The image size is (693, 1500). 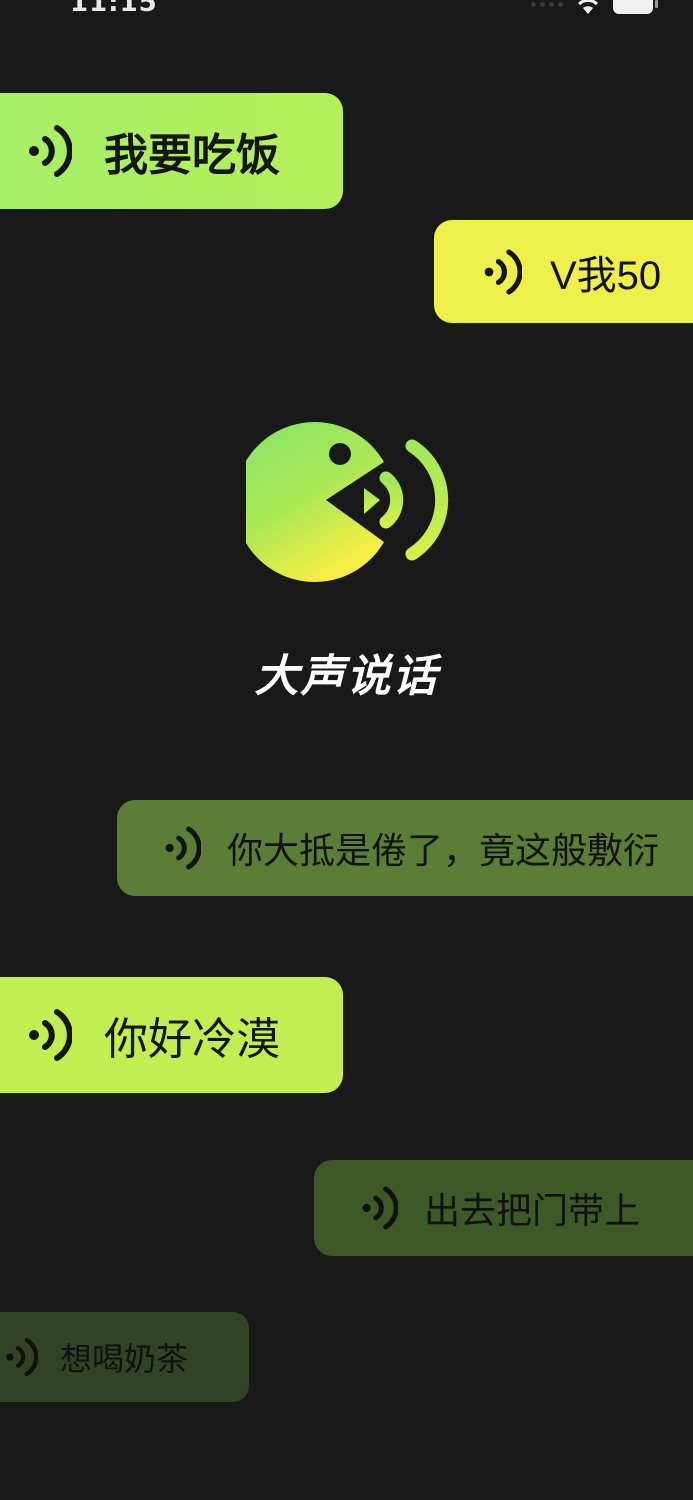 I want to click on phrase-text: 你好冷漠, so click(x=192, y=1039).